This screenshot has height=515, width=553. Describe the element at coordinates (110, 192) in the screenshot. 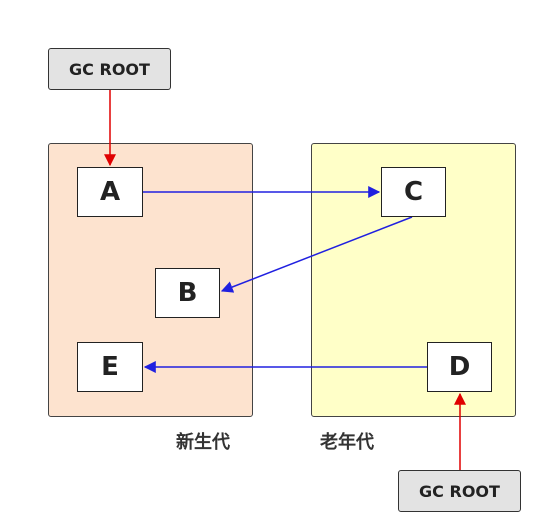

I see `node-a: A` at that location.